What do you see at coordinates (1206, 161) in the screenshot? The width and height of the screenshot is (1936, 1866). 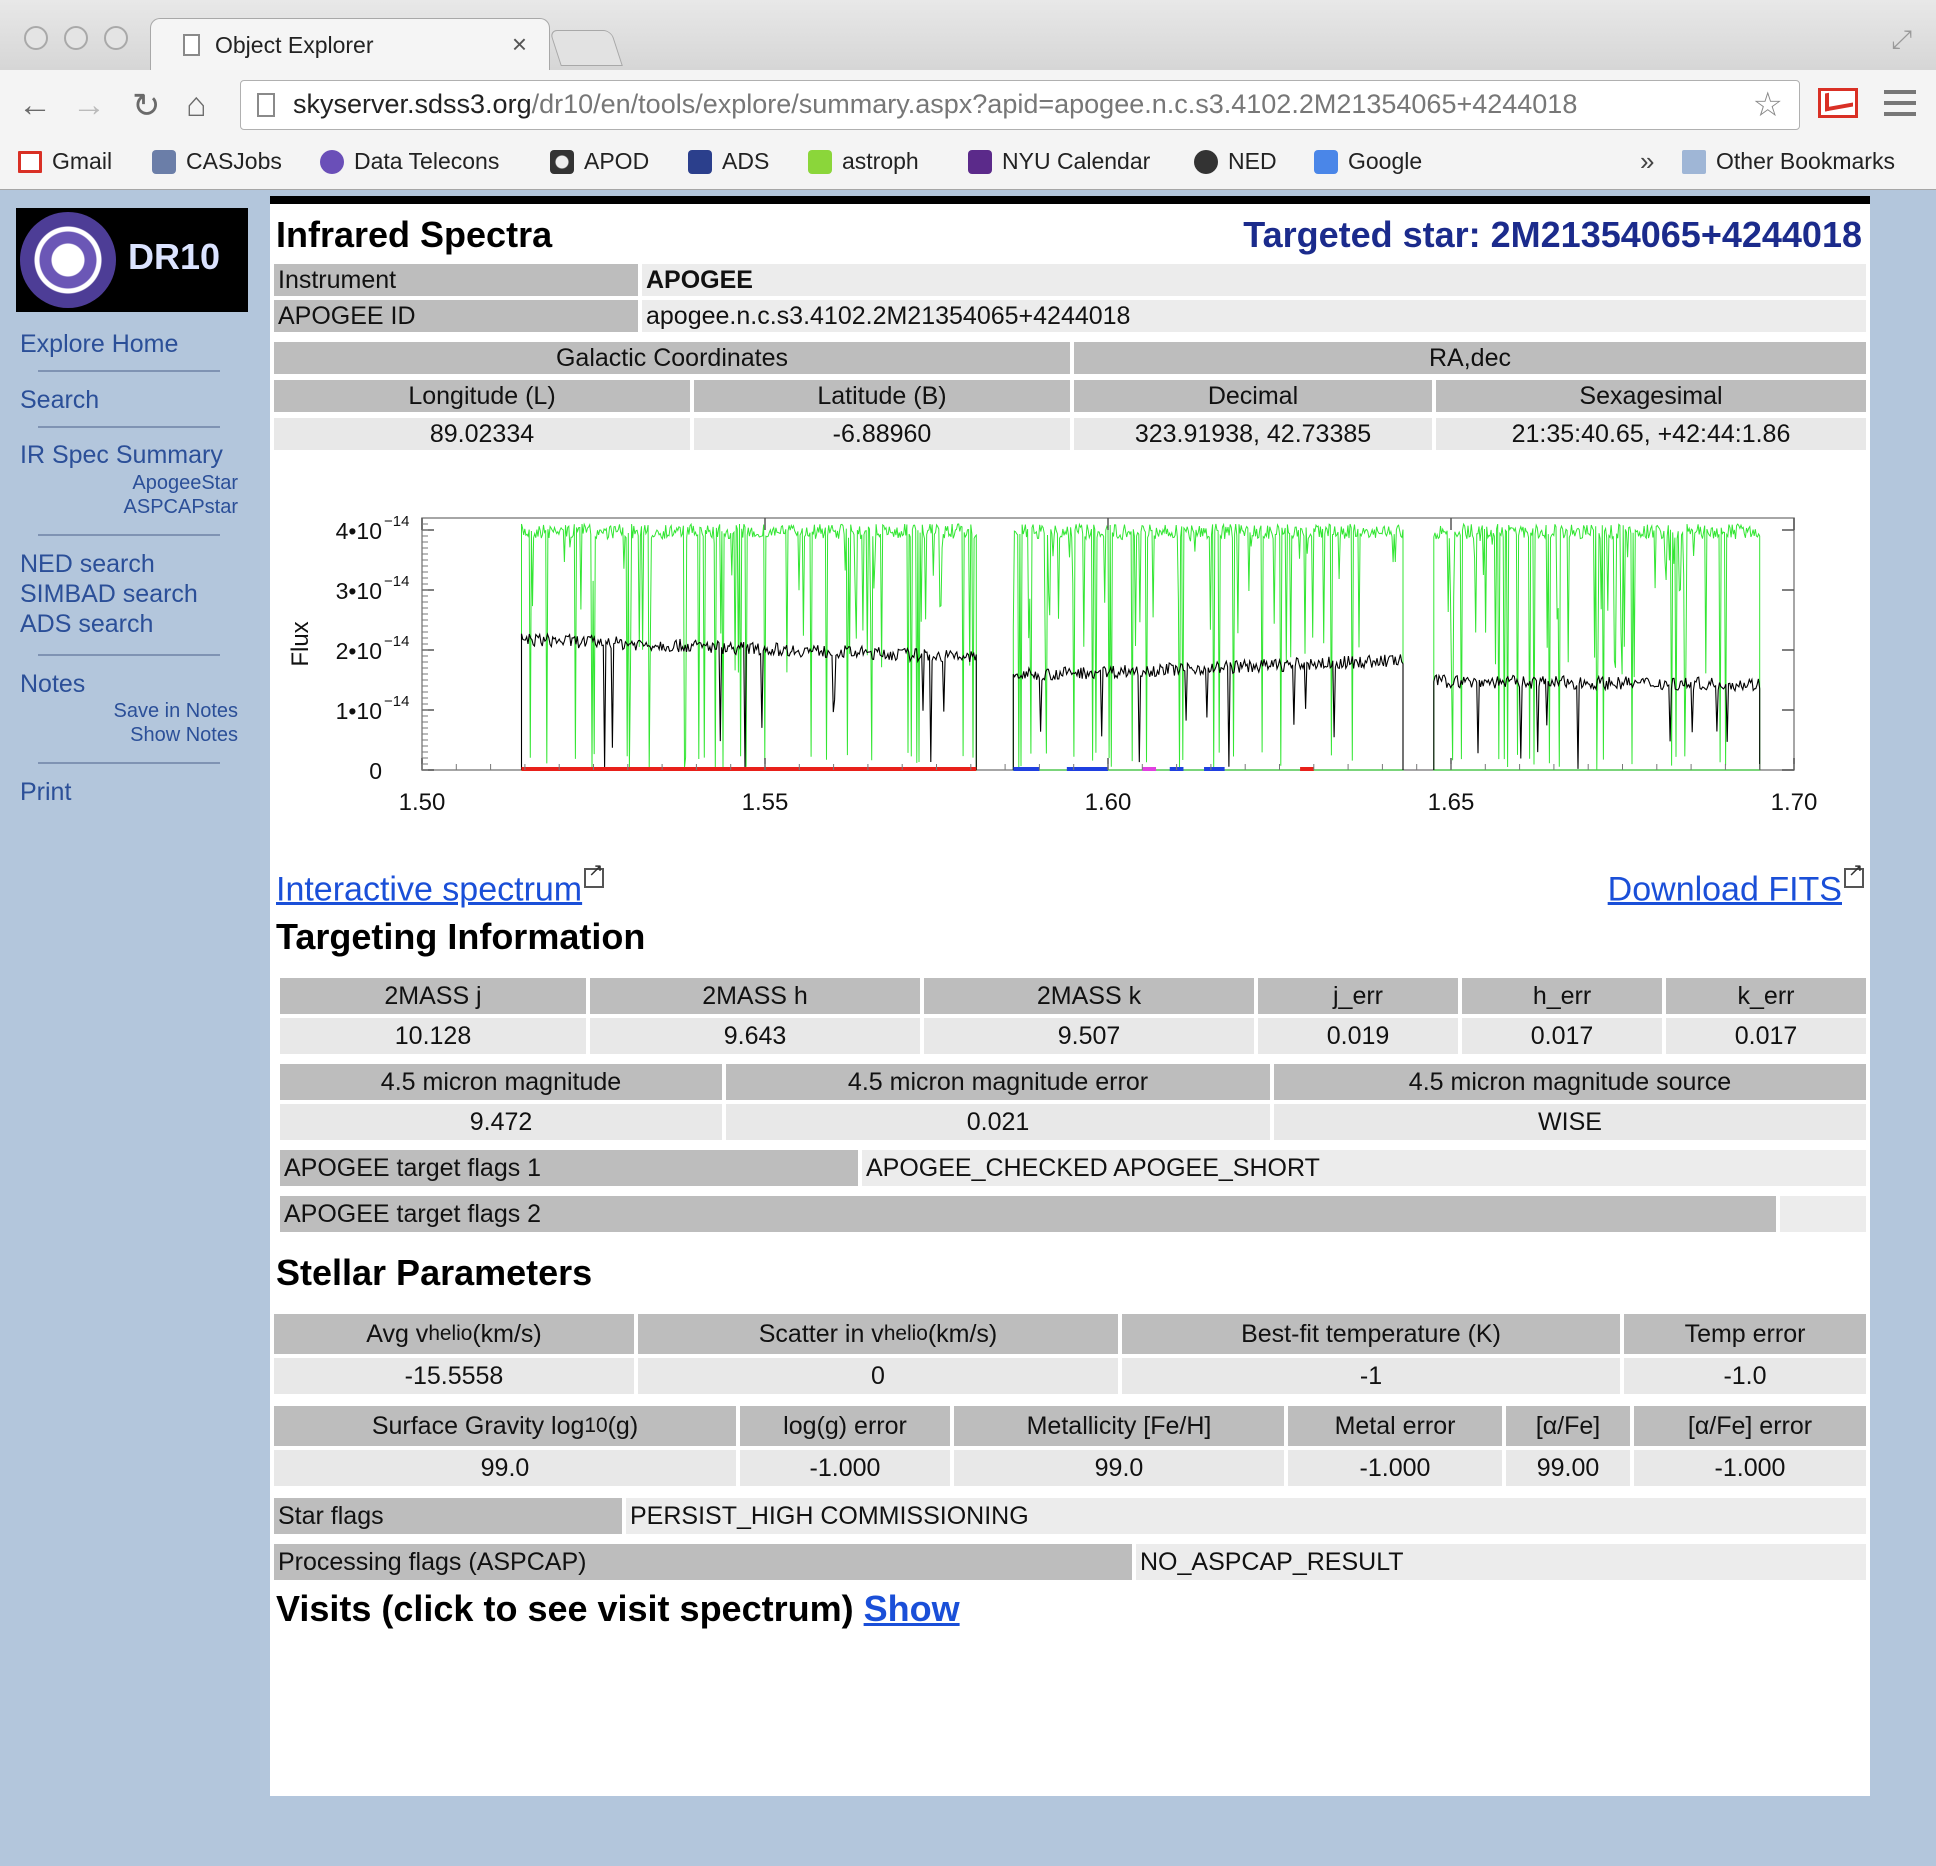 I see `ned-icon` at bounding box center [1206, 161].